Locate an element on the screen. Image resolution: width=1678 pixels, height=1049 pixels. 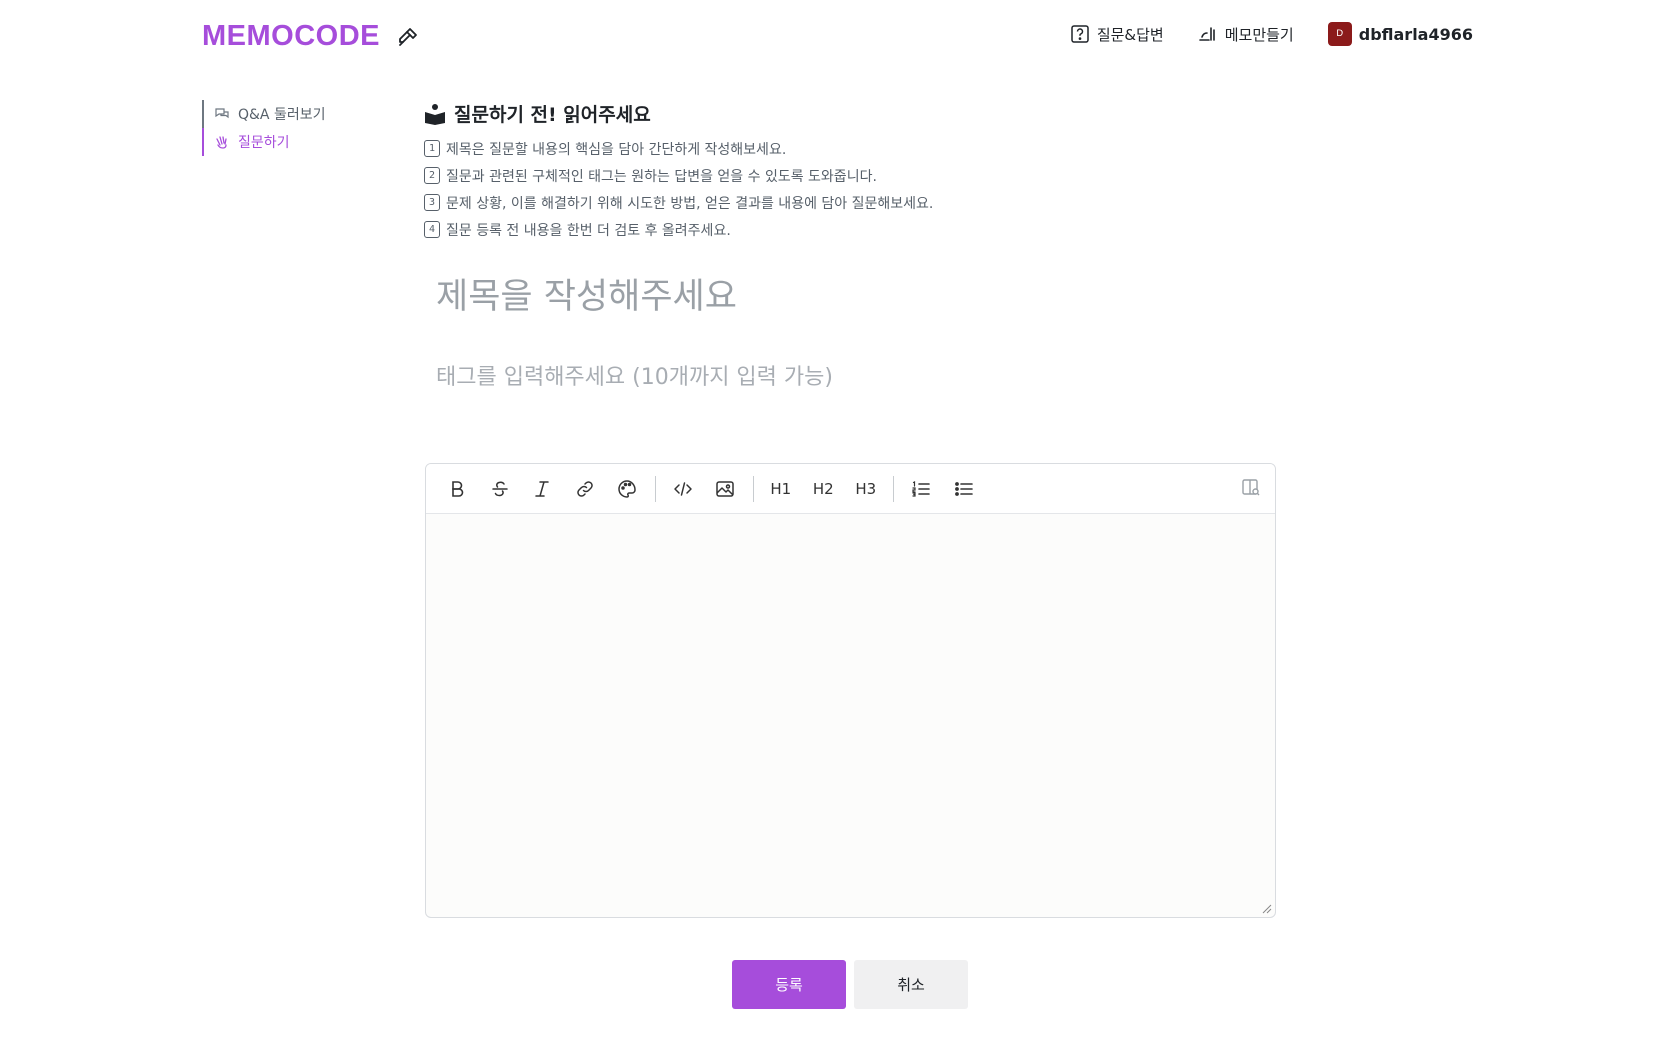
heading2-button: H2 is located at coordinates (823, 489).